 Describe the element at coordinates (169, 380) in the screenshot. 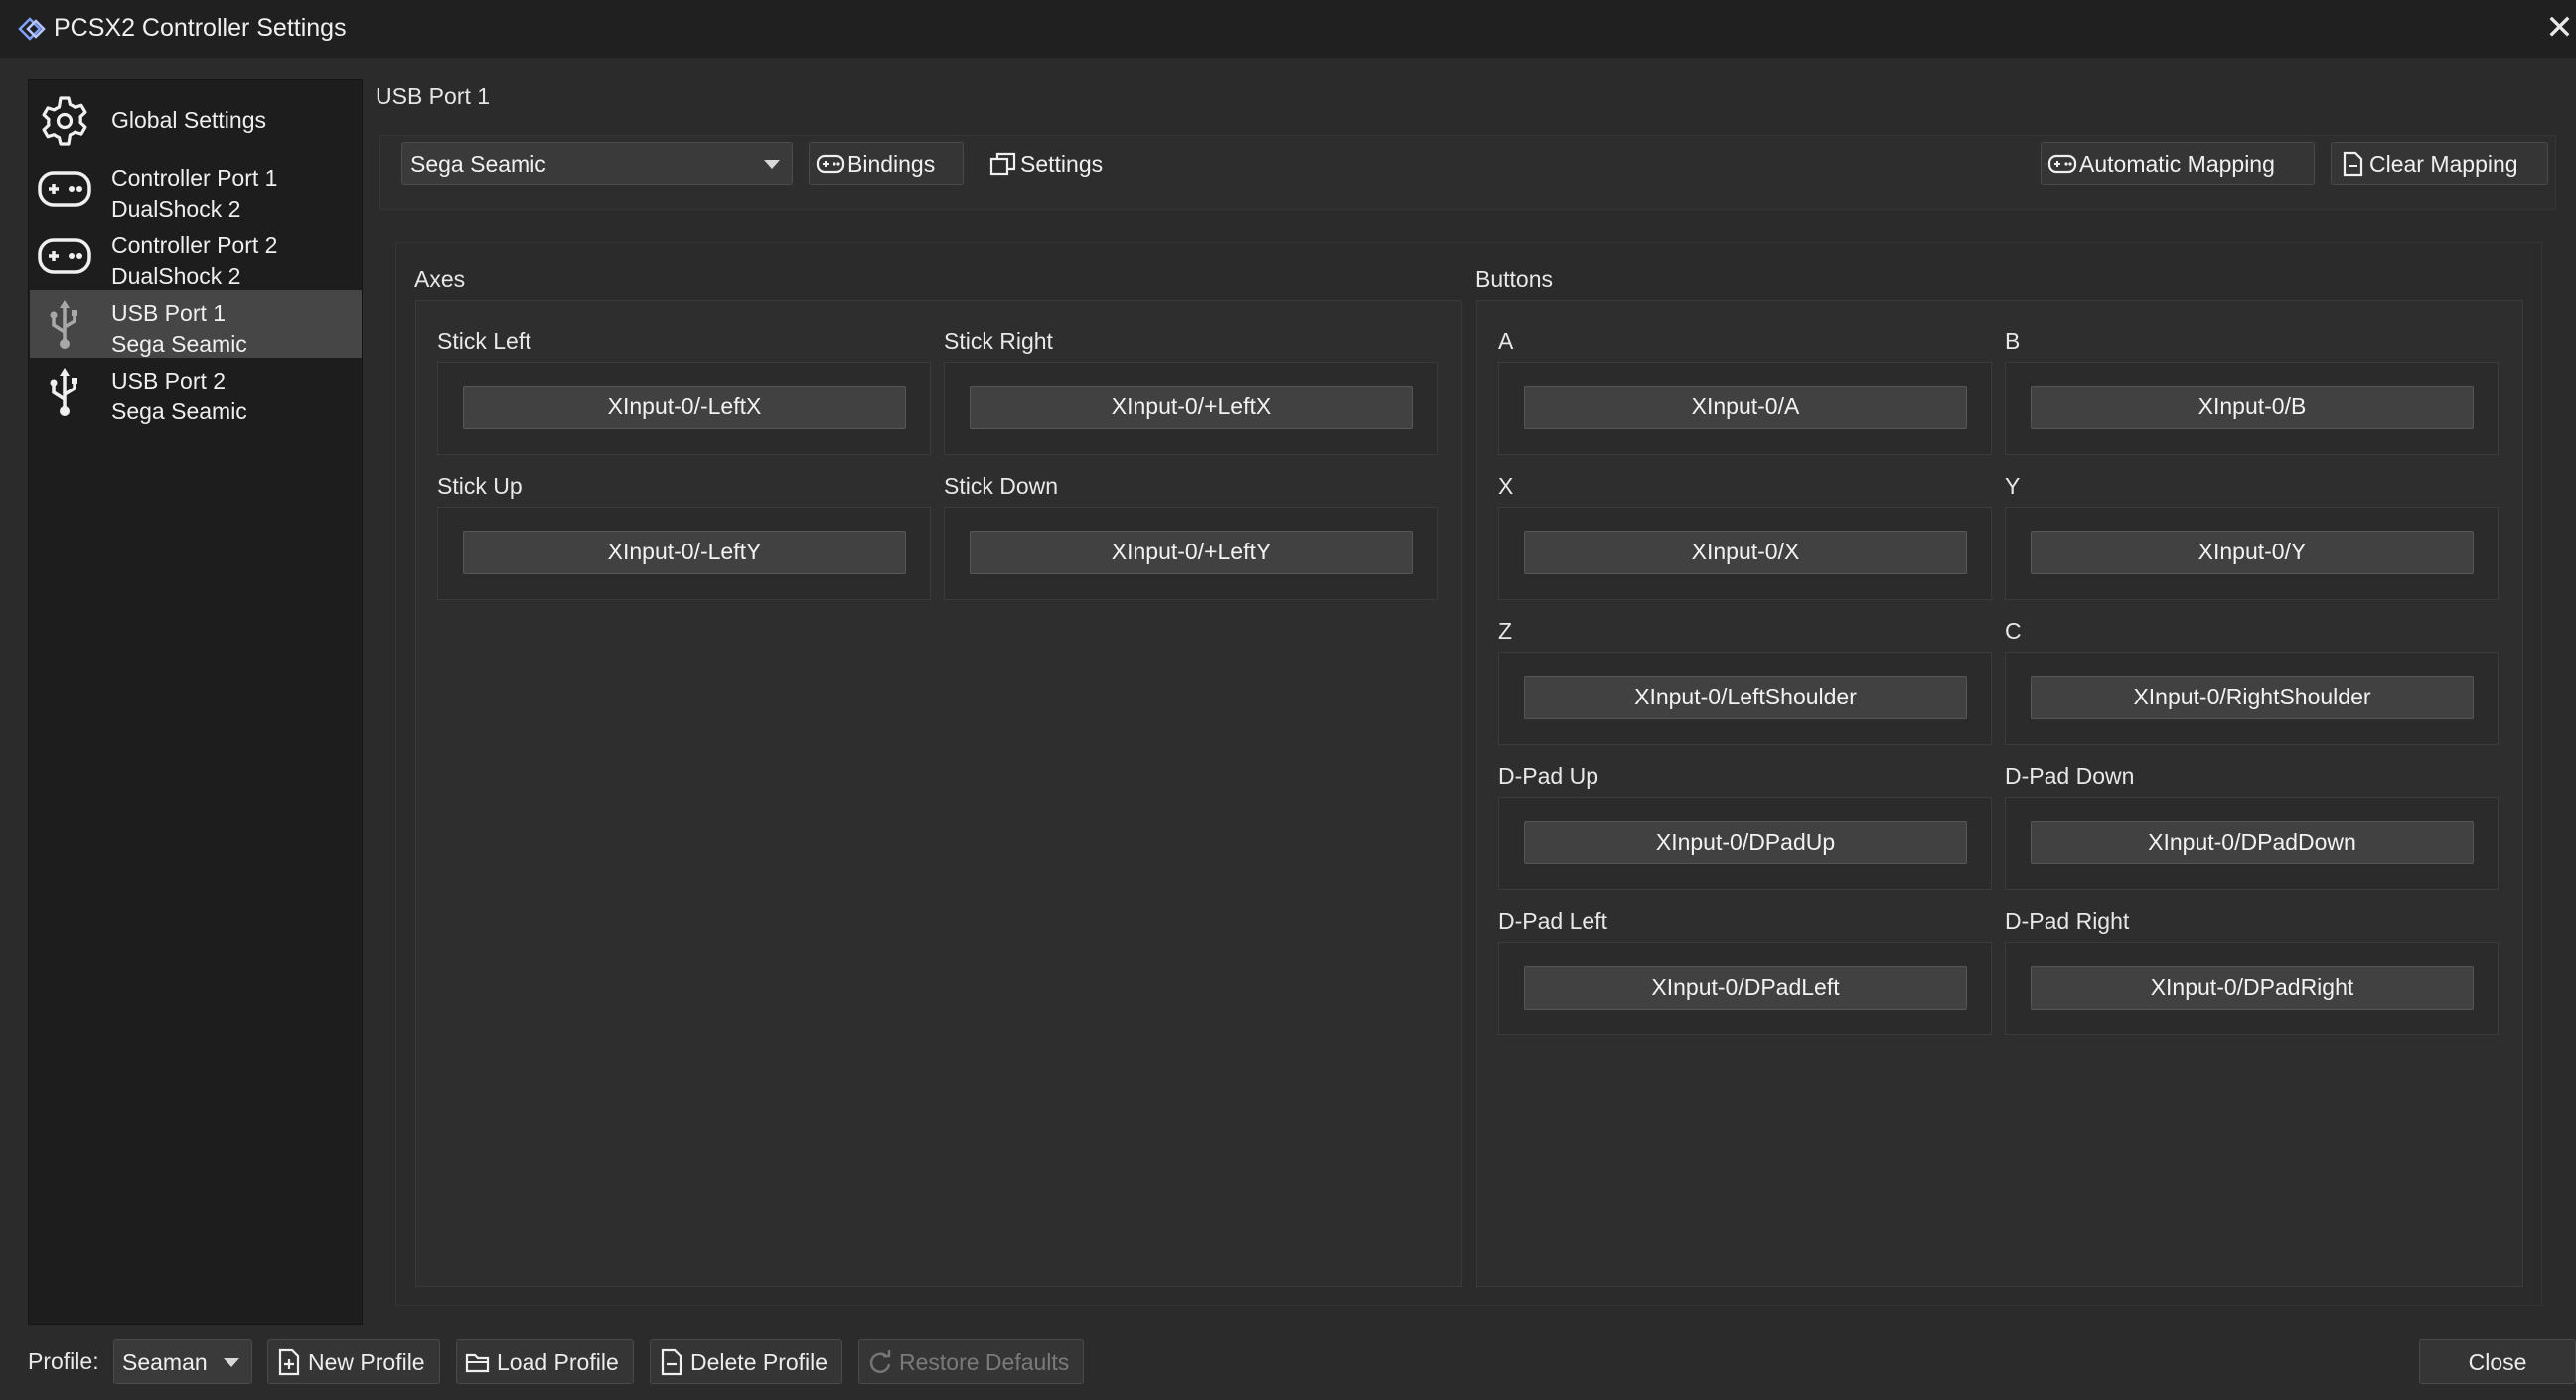

I see `sidebar-item-label: USB Port 2` at that location.